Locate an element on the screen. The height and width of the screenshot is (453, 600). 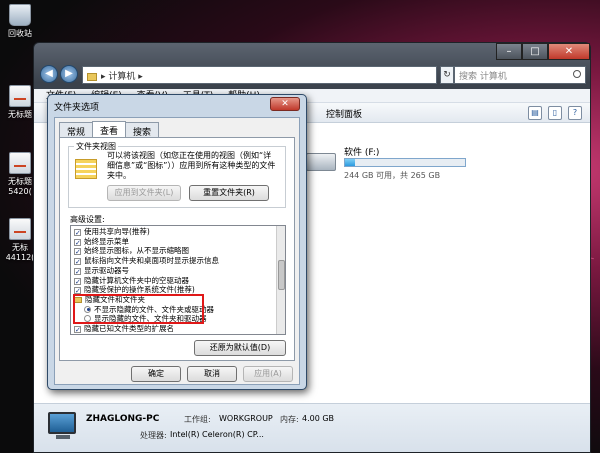
advanced-setting-item: ✓ 隐藏受保护的操作系统文件(推荐) is located at coordinates (134, 290).